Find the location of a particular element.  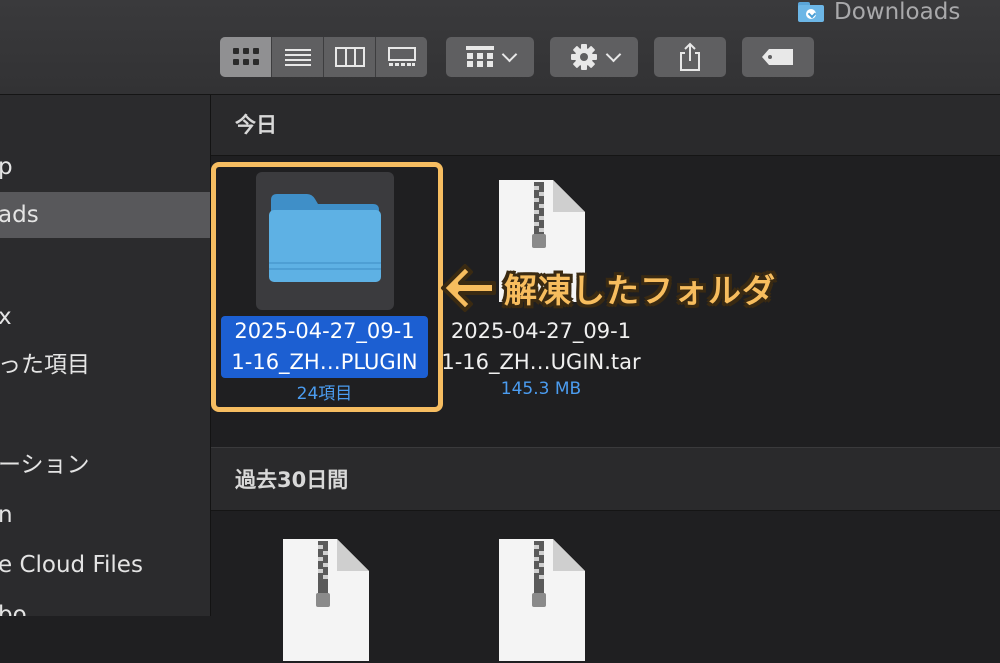

gallery-icon is located at coordinates (401, 56).